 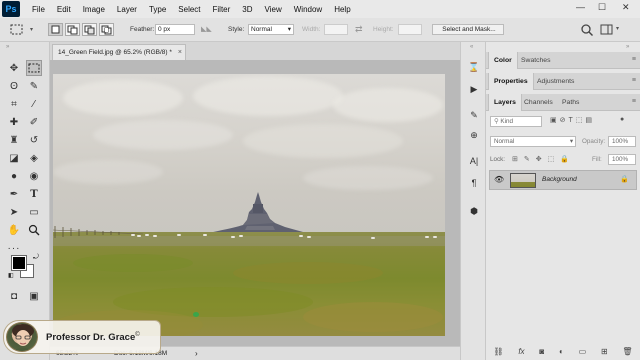 What do you see at coordinates (516, 121) in the screenshot?
I see `layer-kind-filter: ⚲ Kind` at bounding box center [516, 121].